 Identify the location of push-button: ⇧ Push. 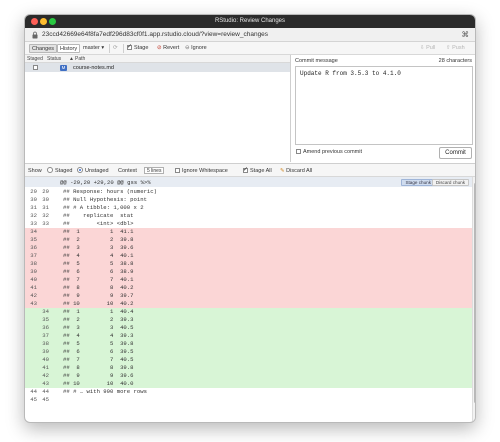
(455, 48).